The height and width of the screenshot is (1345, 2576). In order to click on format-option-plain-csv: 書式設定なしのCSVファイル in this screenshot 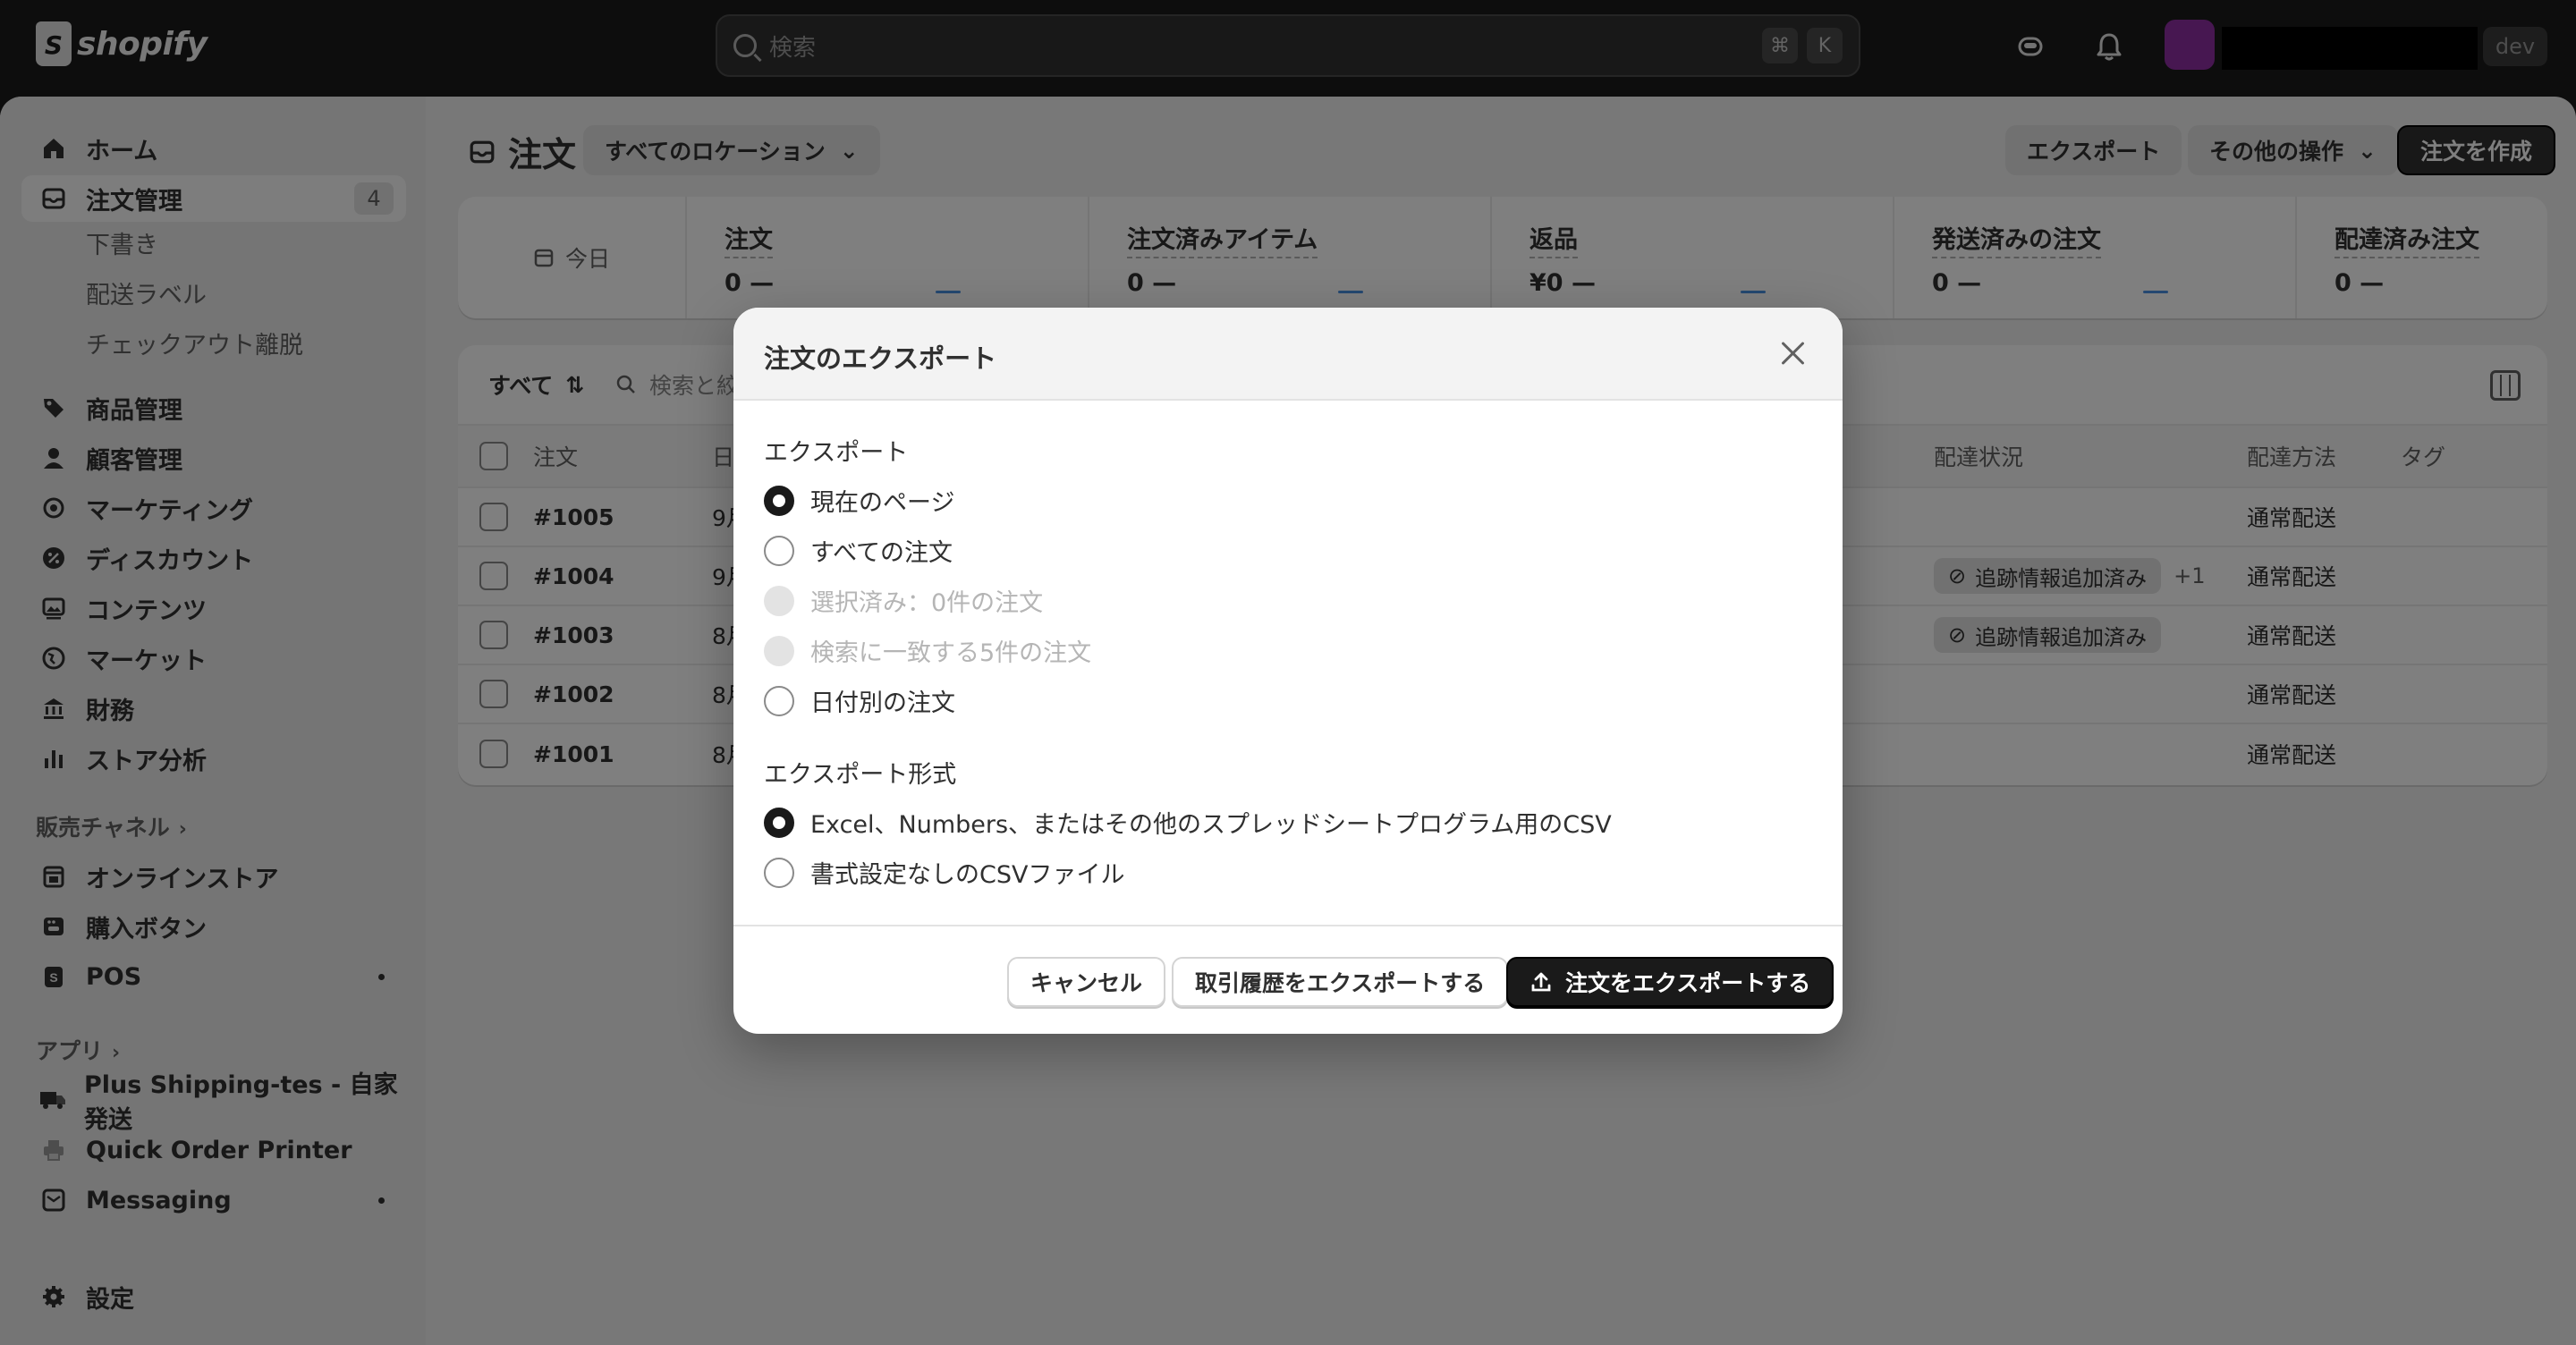, I will do `click(944, 872)`.